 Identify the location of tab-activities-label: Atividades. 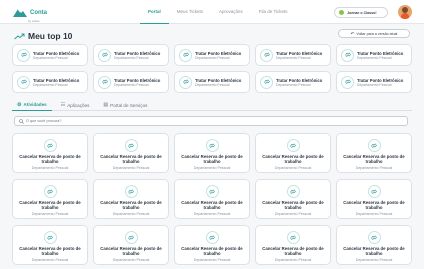
(35, 104).